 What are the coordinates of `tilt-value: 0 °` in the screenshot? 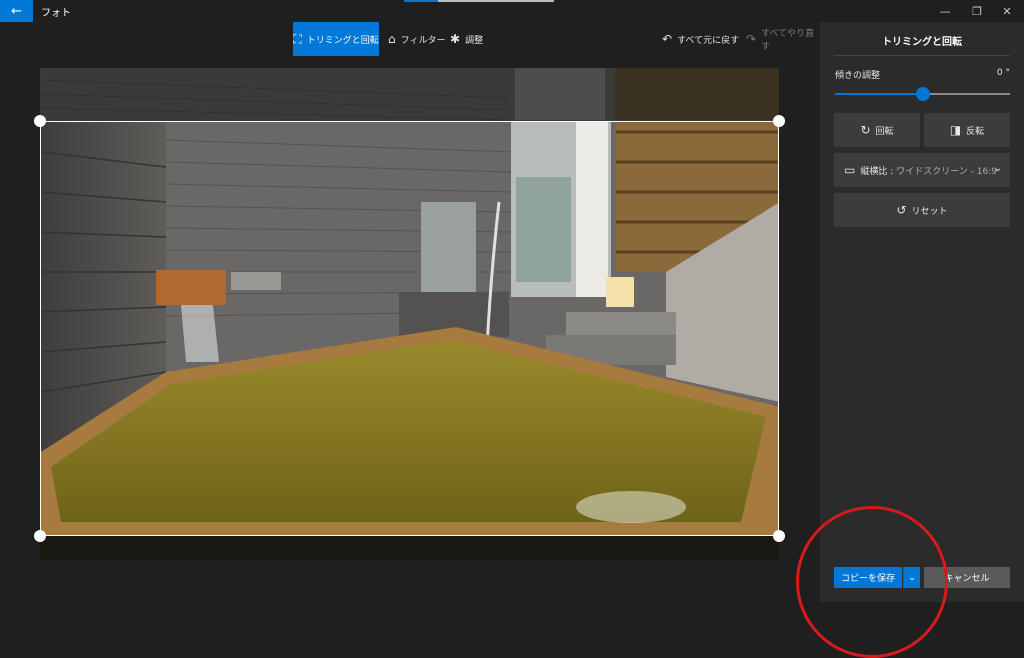 It's located at (1003, 73).